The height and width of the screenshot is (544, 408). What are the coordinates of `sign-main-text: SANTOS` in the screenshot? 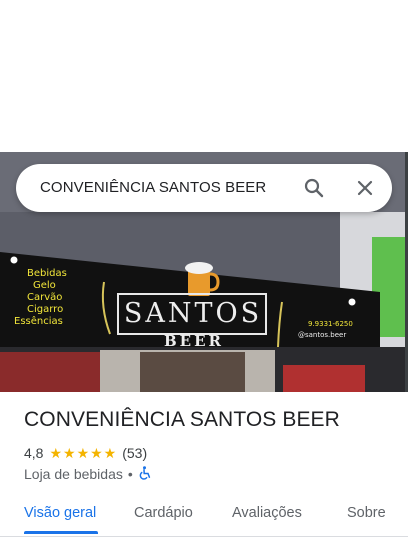 It's located at (193, 313).